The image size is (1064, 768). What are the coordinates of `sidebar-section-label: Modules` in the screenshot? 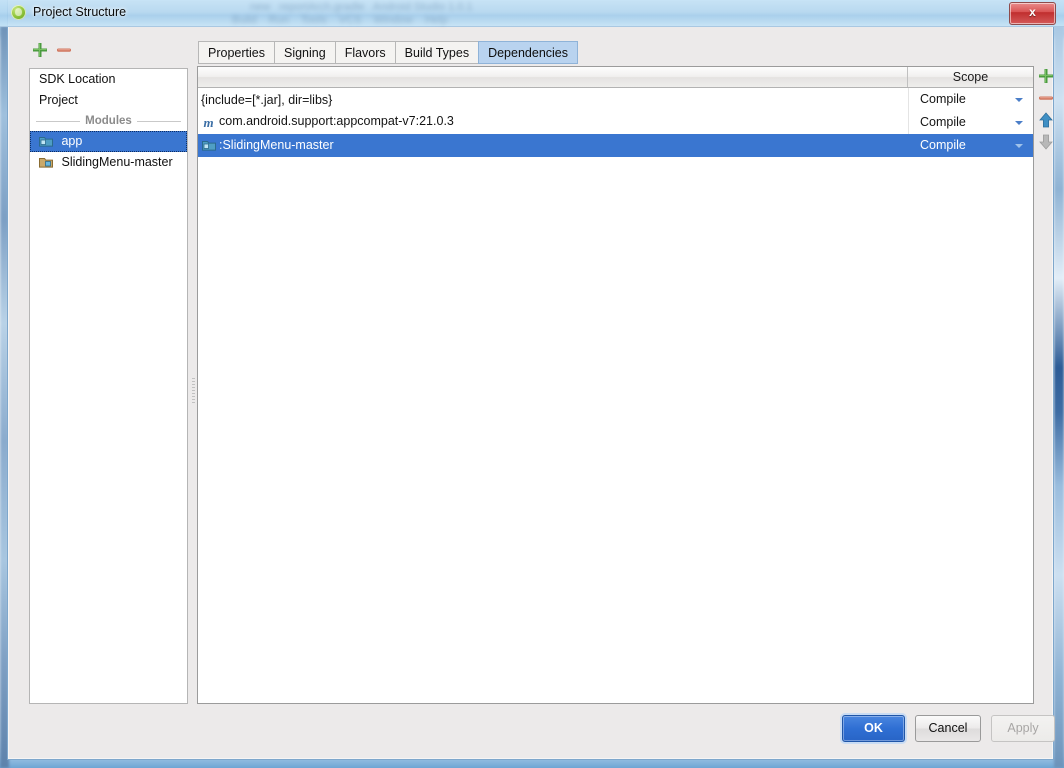 It's located at (108, 121).